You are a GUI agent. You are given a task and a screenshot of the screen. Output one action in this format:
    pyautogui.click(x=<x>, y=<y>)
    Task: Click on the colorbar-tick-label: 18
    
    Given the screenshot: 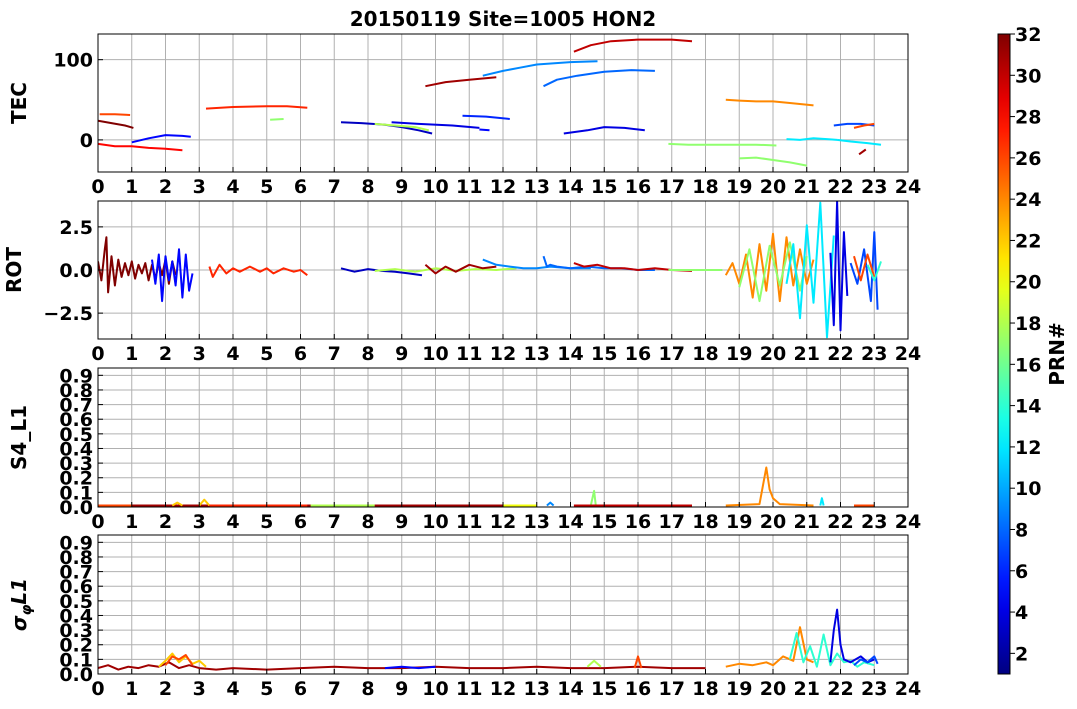 What is the action you would take?
    pyautogui.click(x=1028, y=324)
    